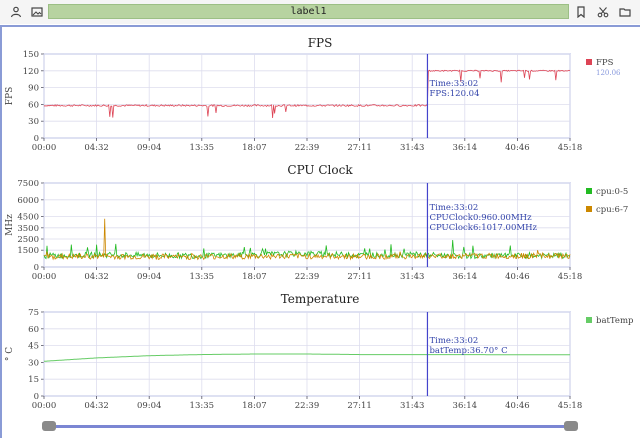 Image resolution: width=640 pixels, height=438 pixels. What do you see at coordinates (10, 354) in the screenshot?
I see `y-axis-label: ° C` at bounding box center [10, 354].